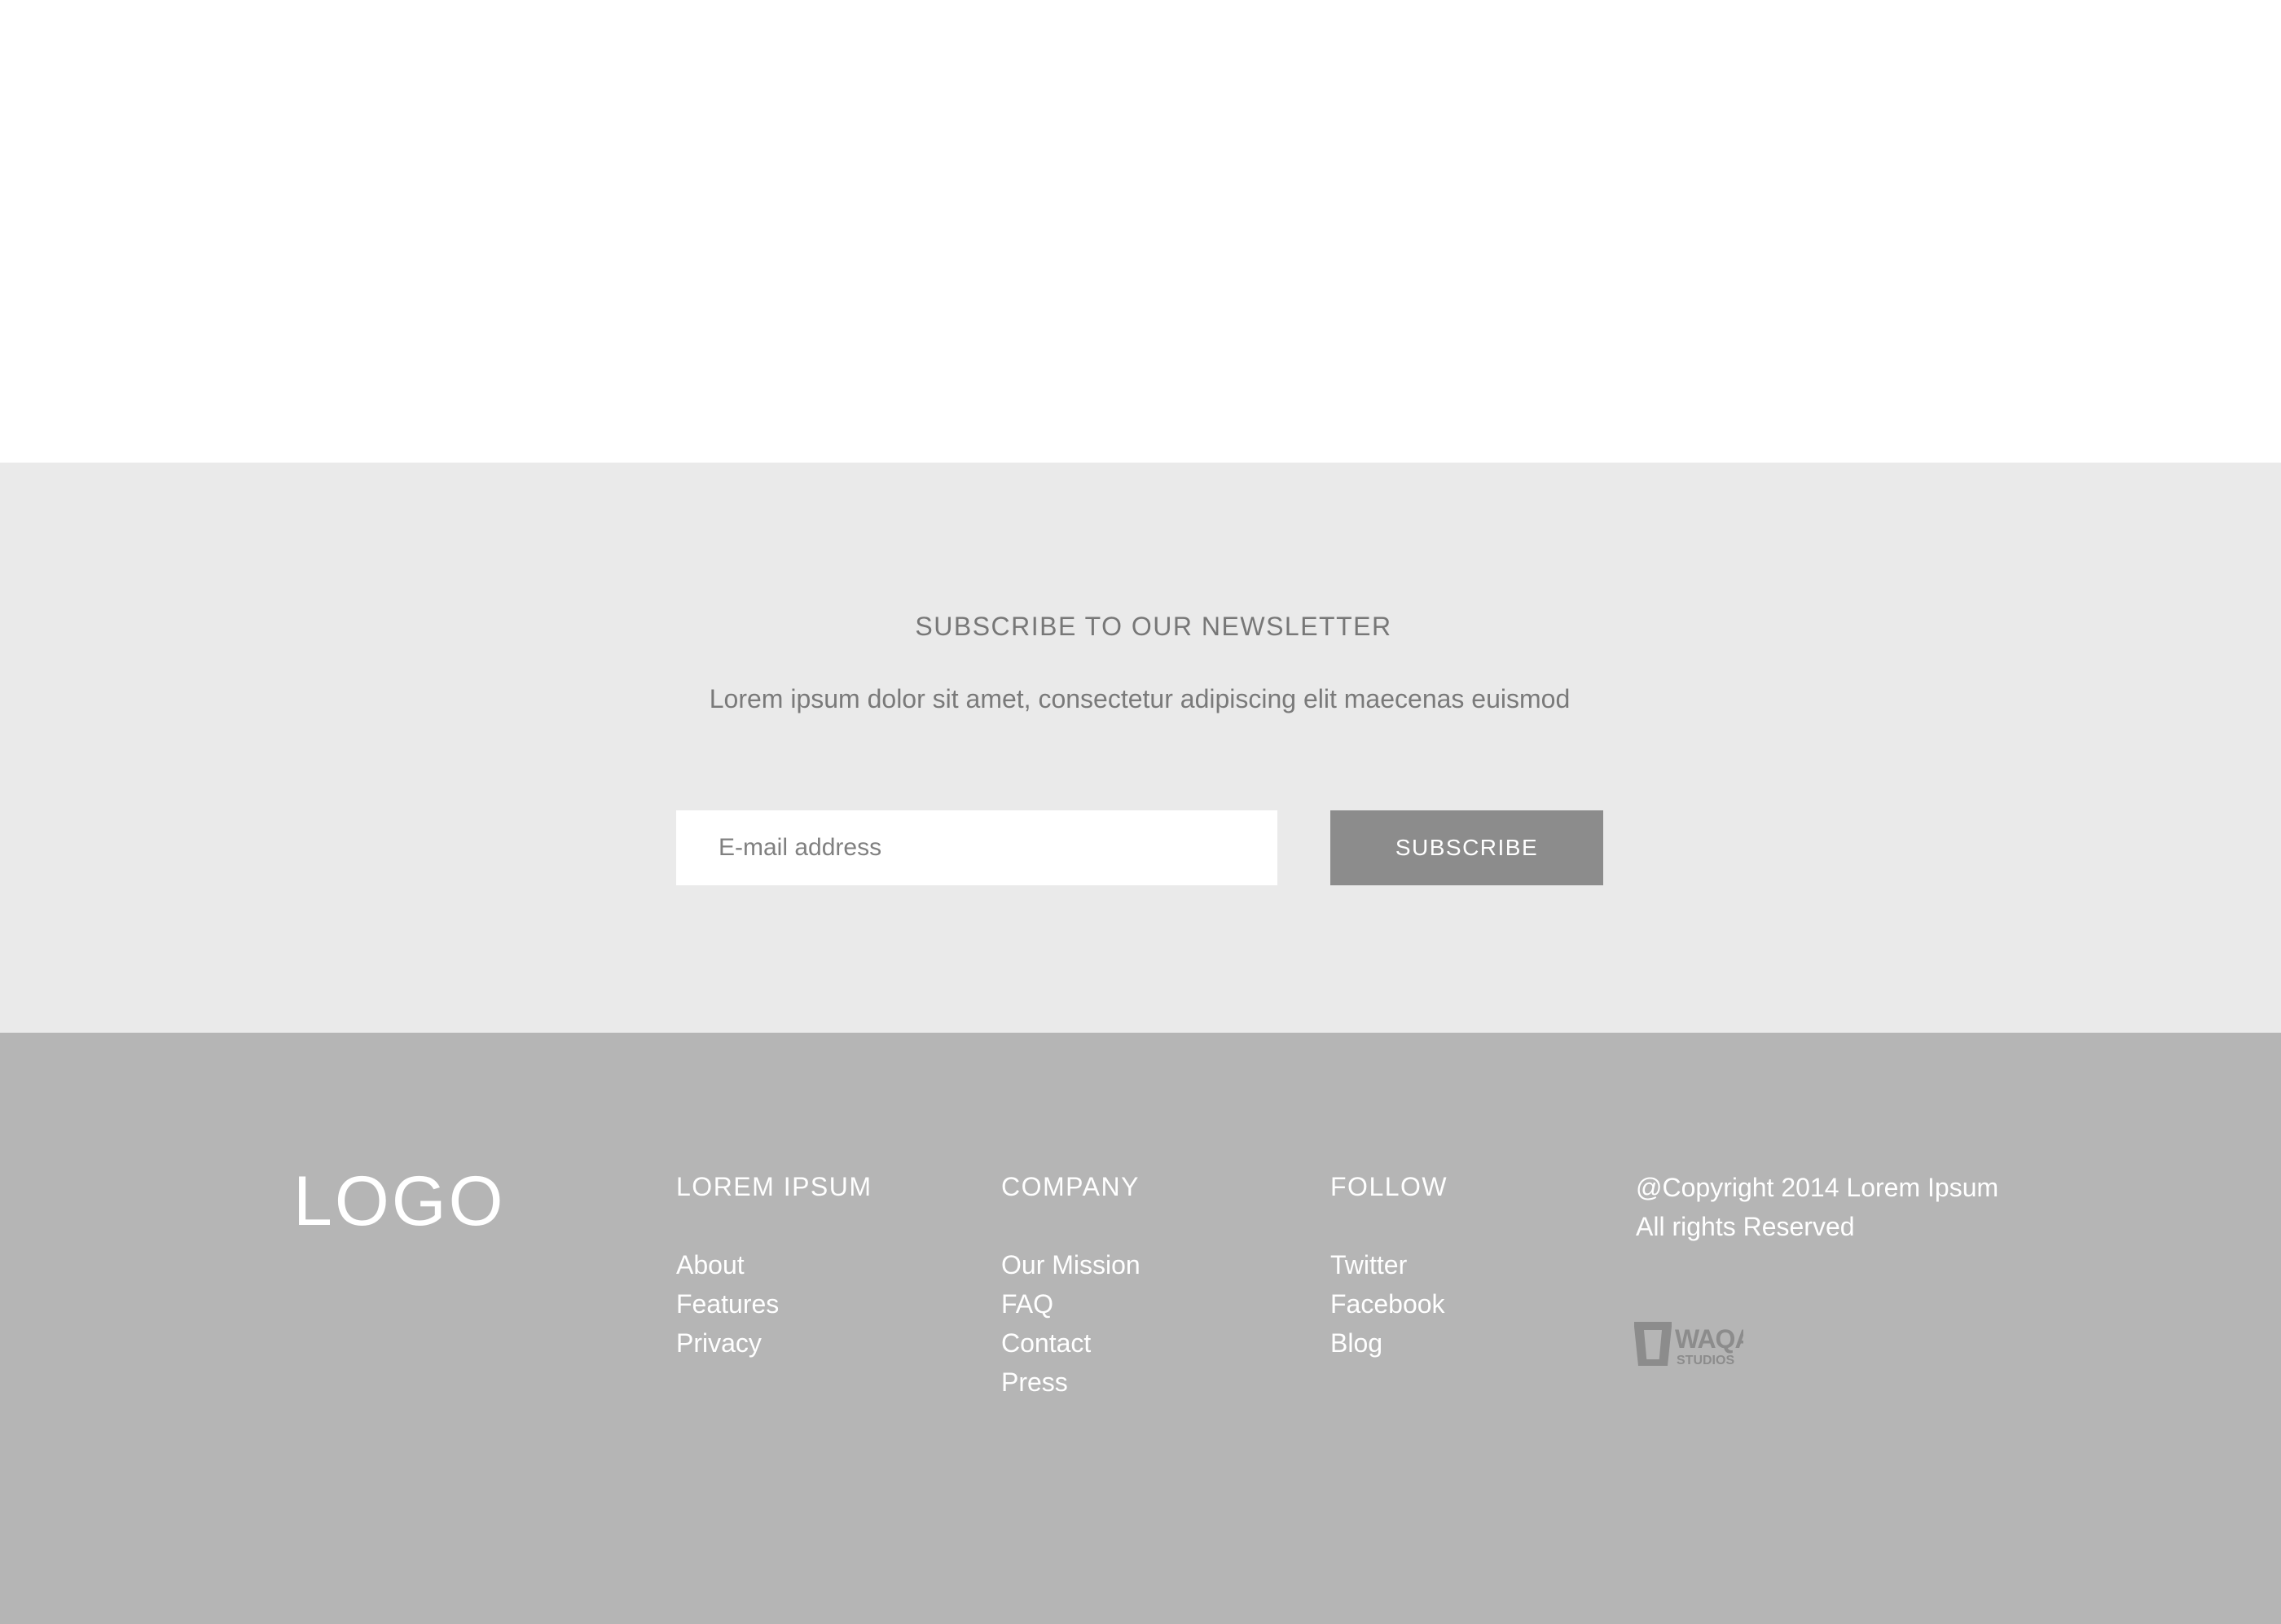 This screenshot has height=1624, width=2281. Describe the element at coordinates (1745, 1226) in the screenshot. I see `rights-line: All rights Reserved` at that location.